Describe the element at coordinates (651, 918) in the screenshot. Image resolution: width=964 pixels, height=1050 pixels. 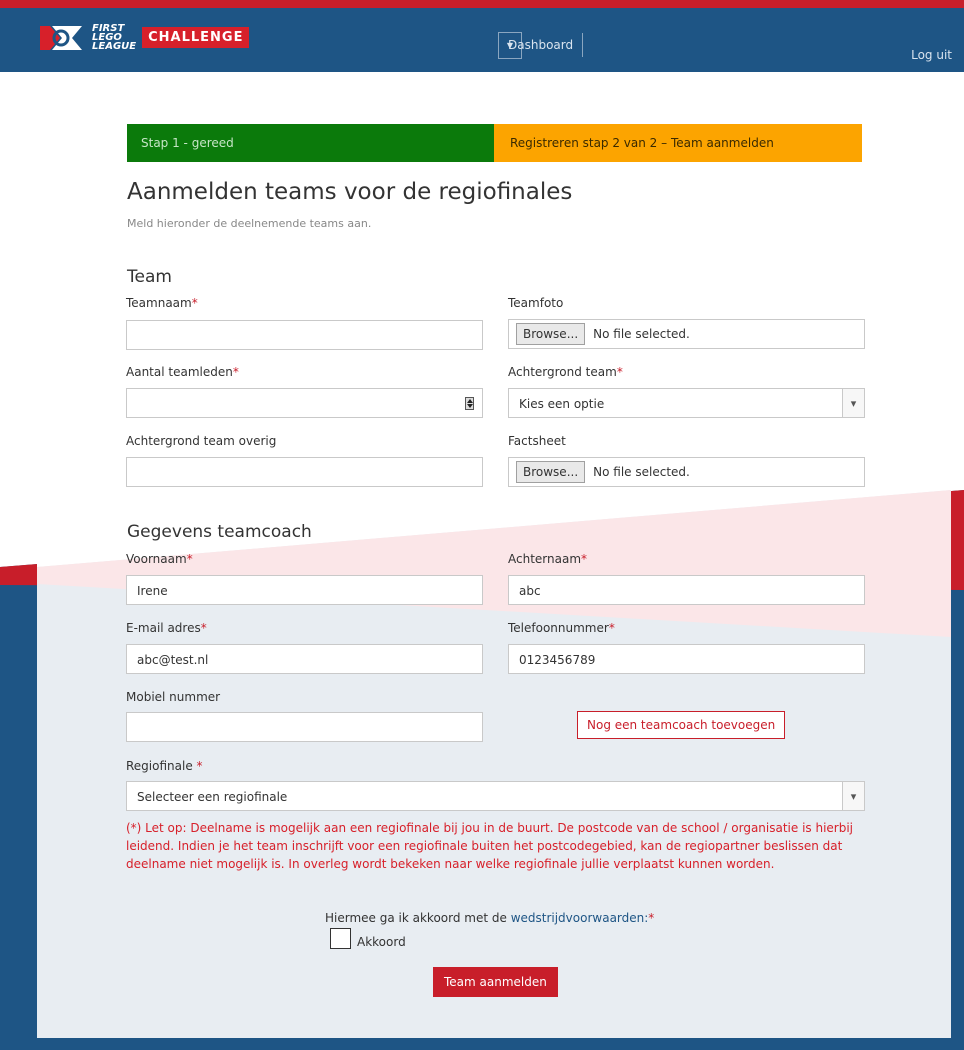
I see `agreement-required-mark: *` at that location.